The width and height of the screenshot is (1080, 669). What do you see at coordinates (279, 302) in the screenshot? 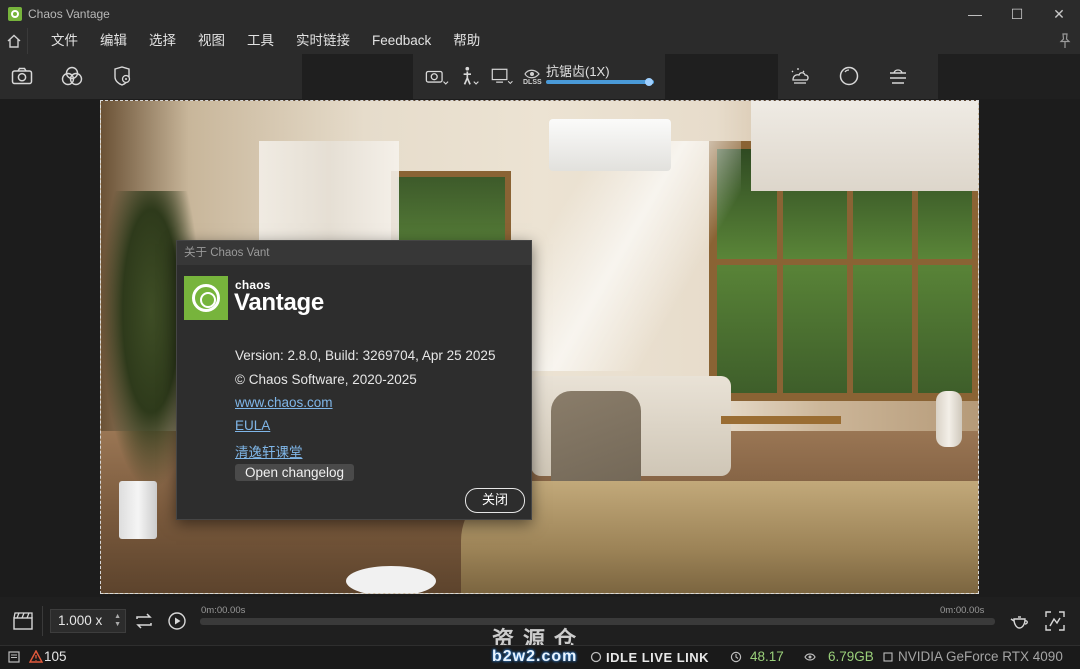
I see `brand-vantage-text: Vantage` at bounding box center [279, 302].